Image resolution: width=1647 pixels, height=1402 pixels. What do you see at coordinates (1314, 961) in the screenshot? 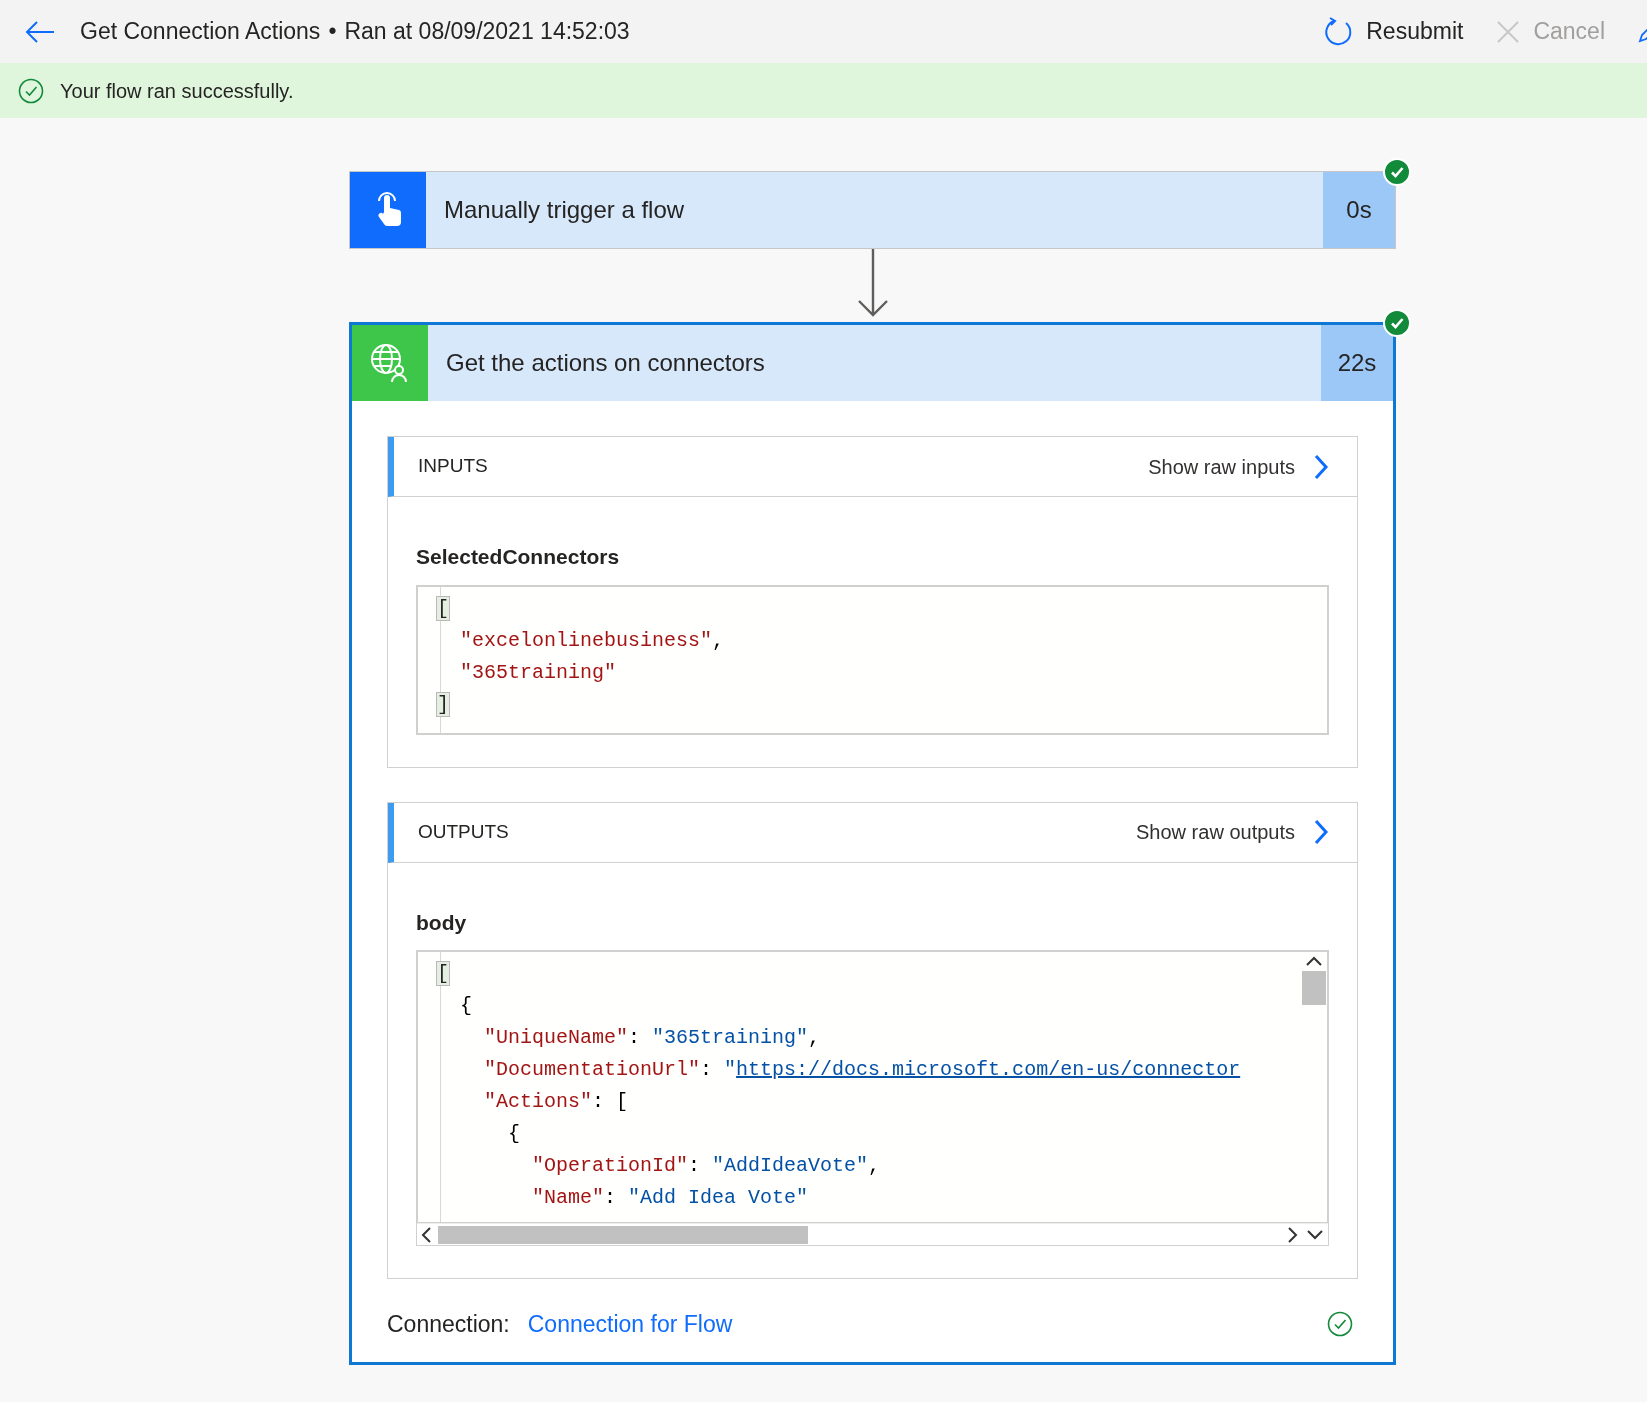
I see `scroll-up-icon` at bounding box center [1314, 961].